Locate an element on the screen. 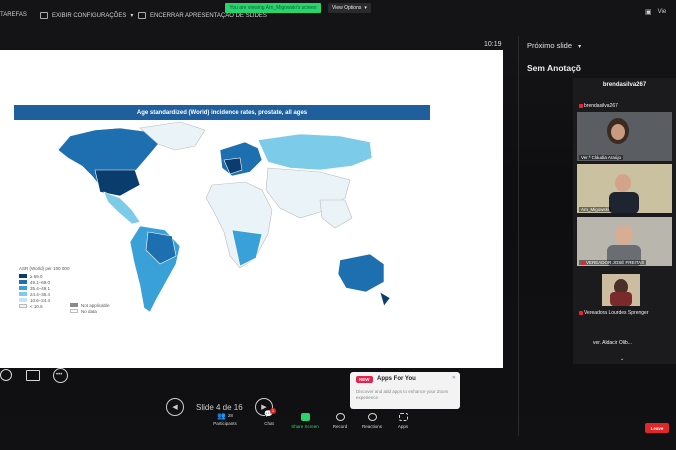 This screenshot has width=676, height=450. more-options-icon: ••• is located at coordinates (60, 375).